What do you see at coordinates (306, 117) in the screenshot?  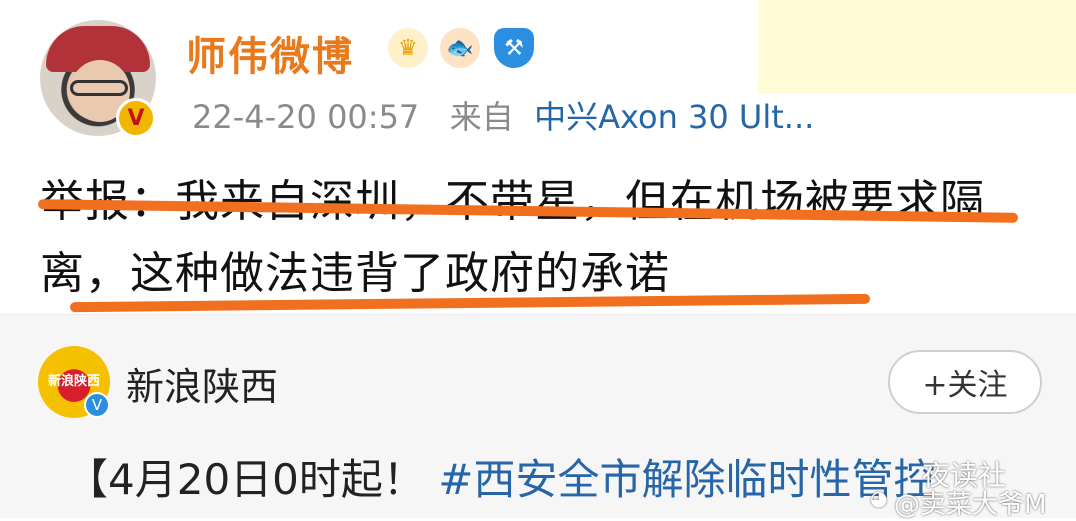 I see `post-time: 22-4-20 00:57` at bounding box center [306, 117].